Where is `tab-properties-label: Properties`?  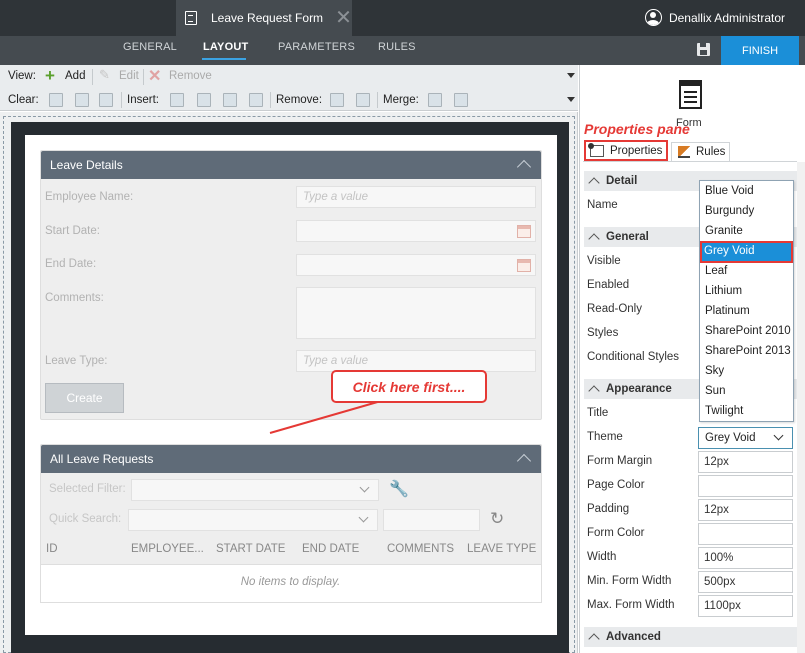 tab-properties-label: Properties is located at coordinates (636, 150).